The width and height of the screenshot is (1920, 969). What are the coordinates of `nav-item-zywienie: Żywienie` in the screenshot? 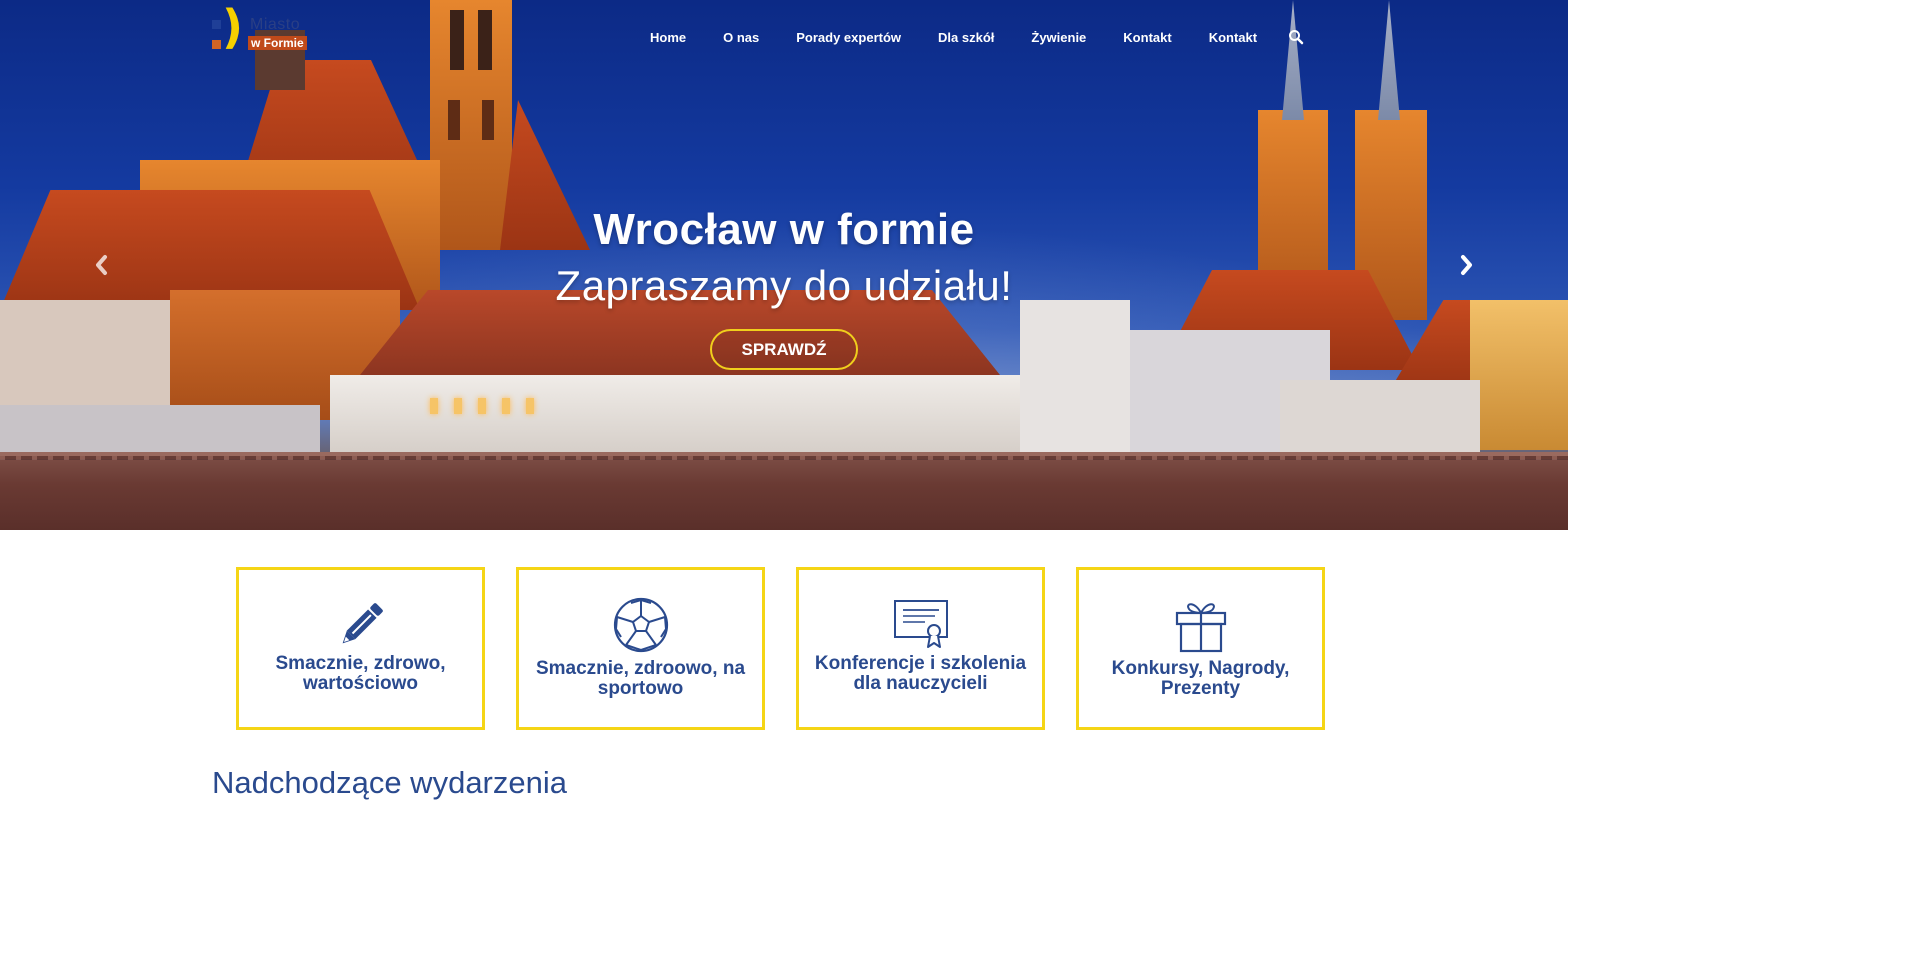 It's located at (1058, 37).